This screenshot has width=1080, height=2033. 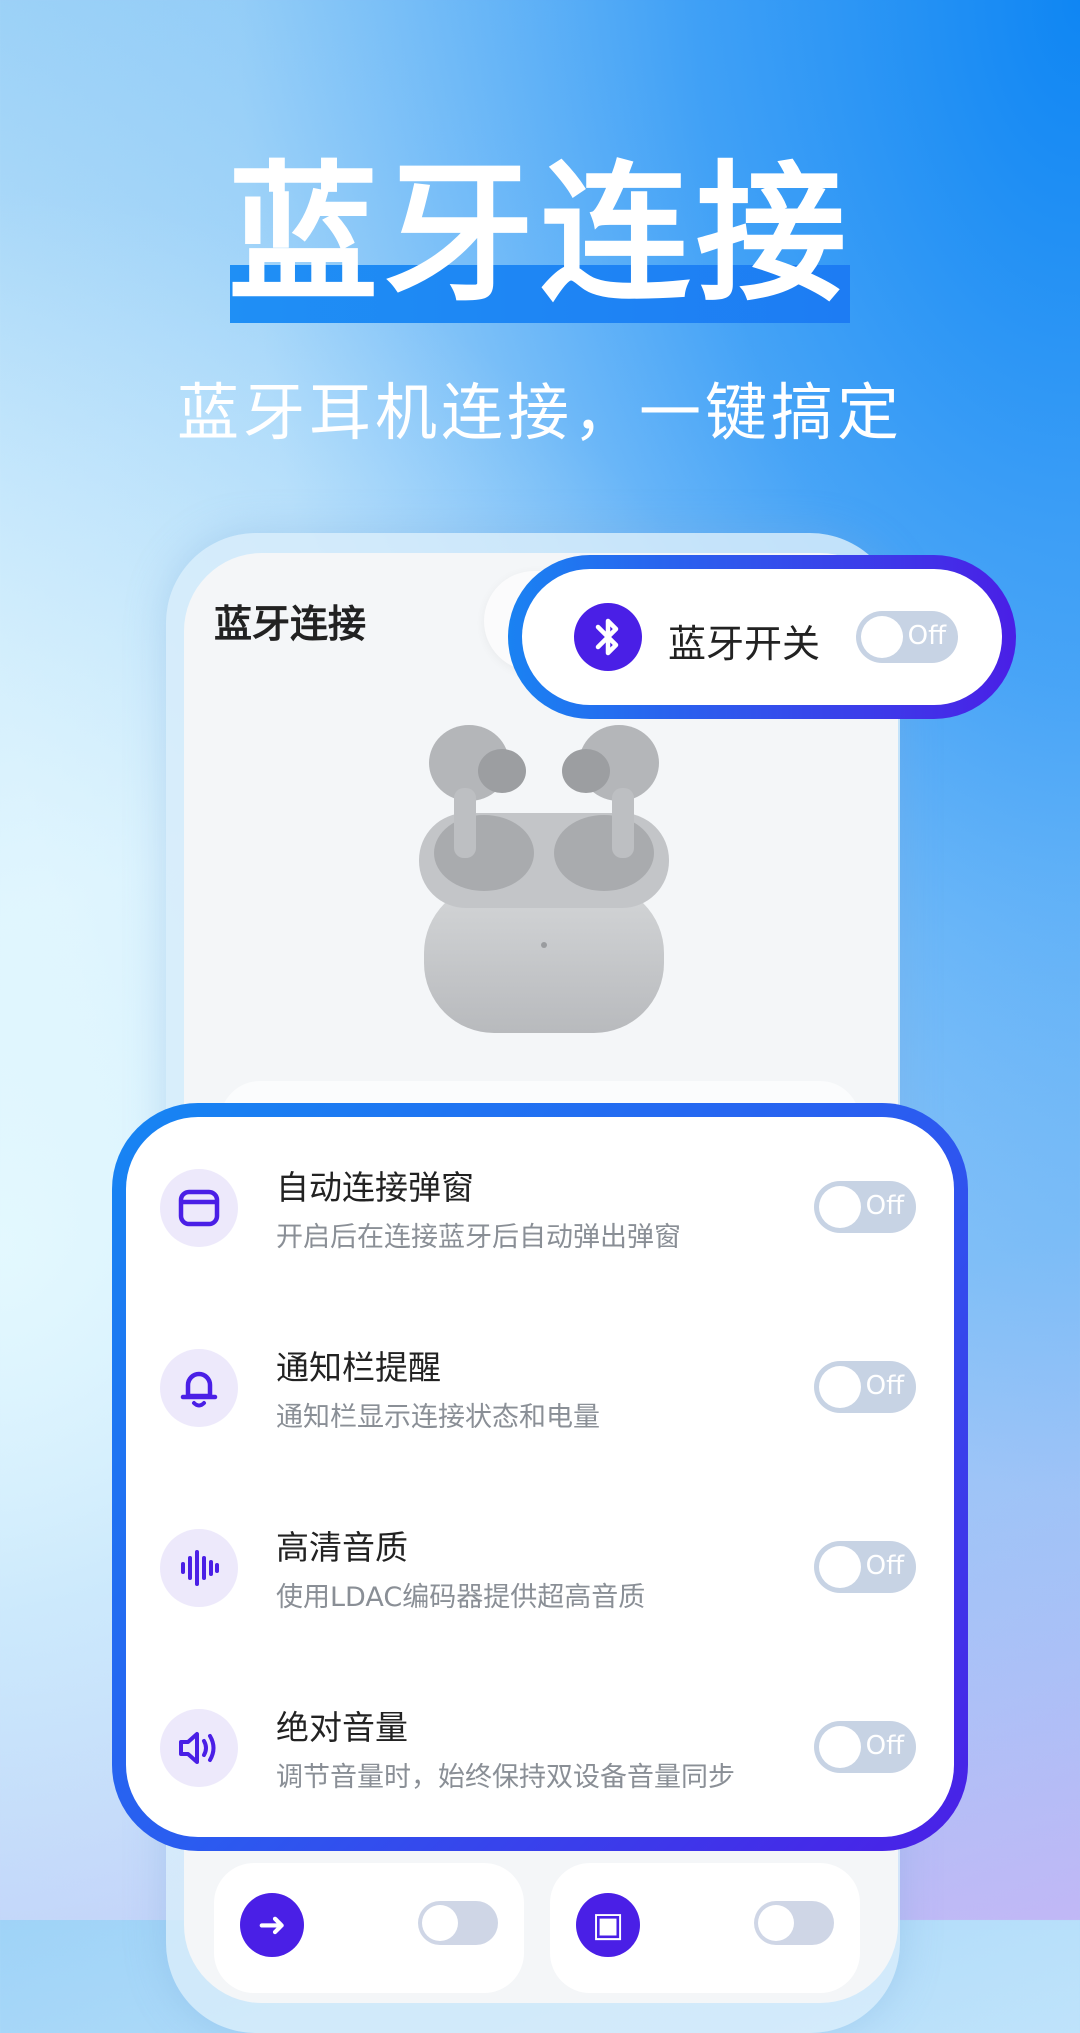 I want to click on bluetooth-switch-card: 蓝牙开关 Off, so click(x=762, y=637).